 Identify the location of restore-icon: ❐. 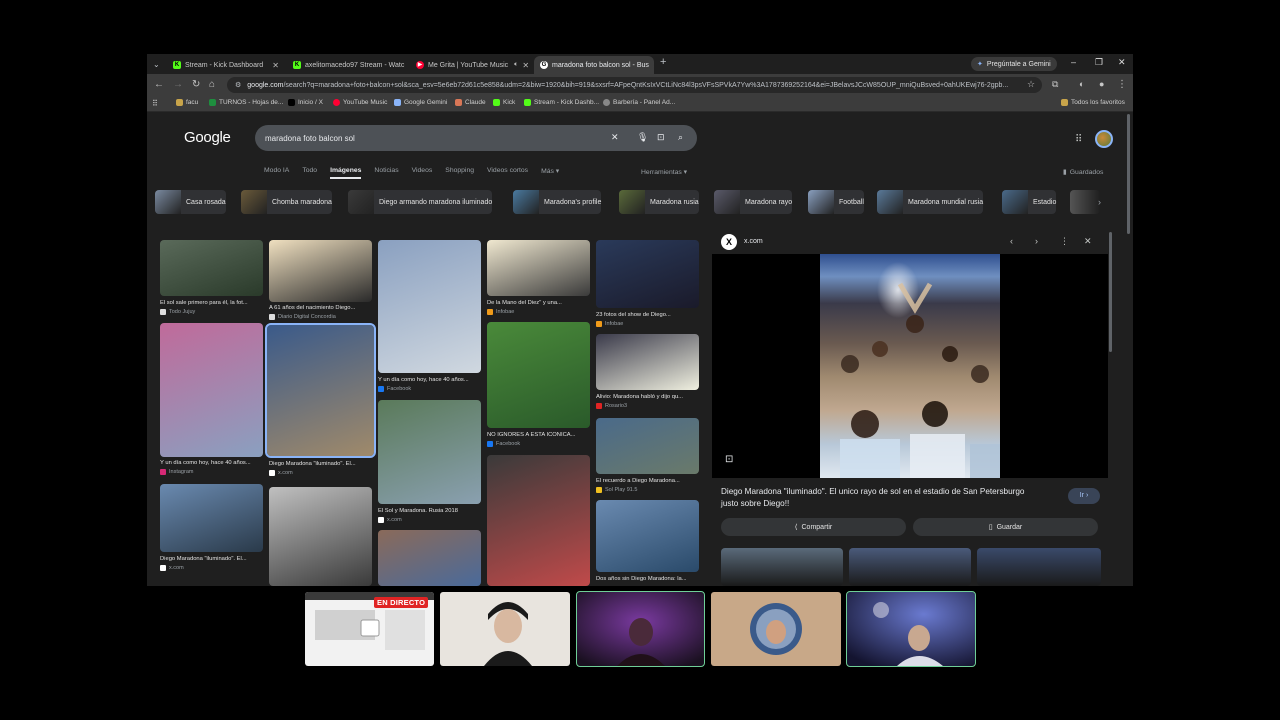
(1099, 62).